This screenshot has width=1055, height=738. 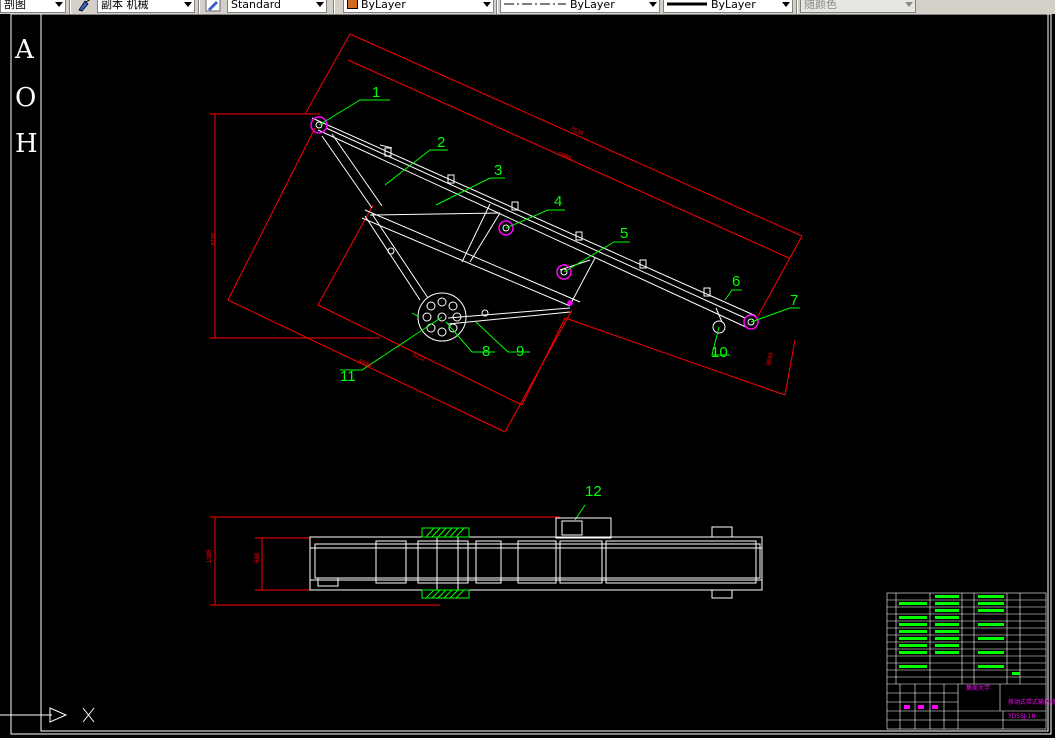 I want to click on pulley-hubs, so click(x=535, y=223).